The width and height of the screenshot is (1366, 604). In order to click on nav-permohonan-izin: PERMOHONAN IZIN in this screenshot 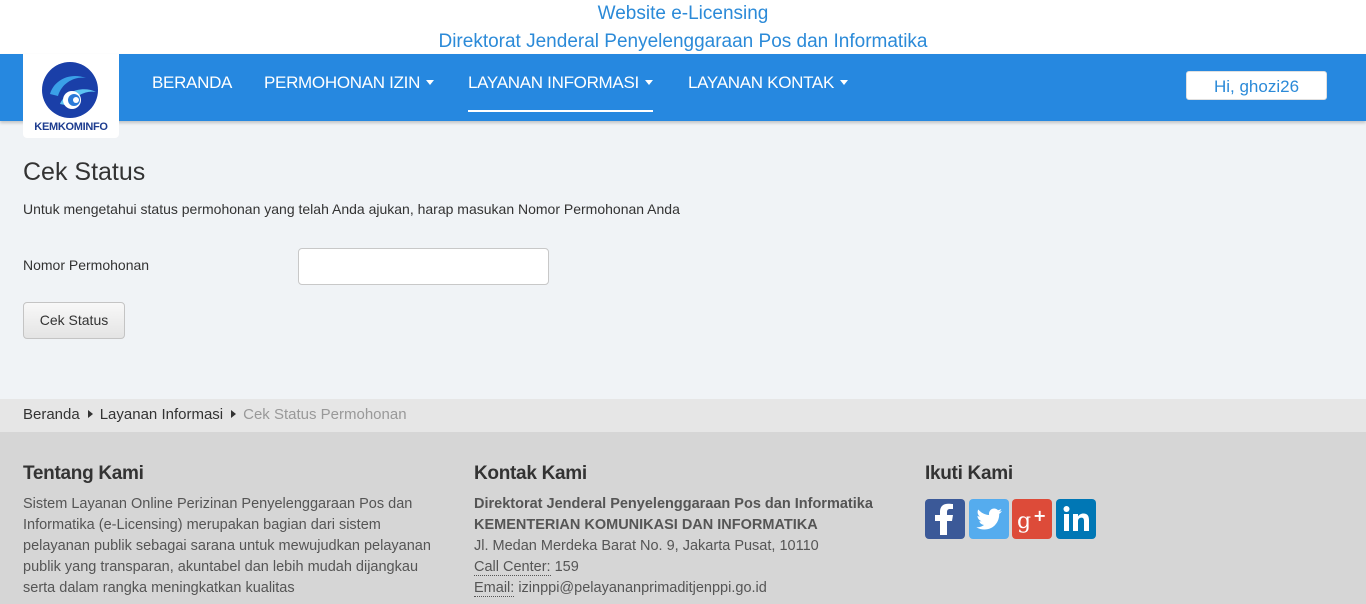, I will do `click(349, 83)`.